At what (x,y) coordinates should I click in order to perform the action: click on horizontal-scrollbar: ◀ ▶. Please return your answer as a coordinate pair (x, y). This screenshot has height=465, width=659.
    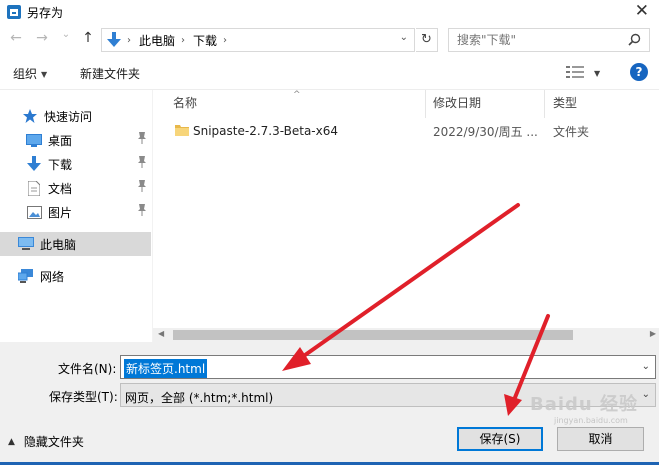
    Looking at the image, I should click on (406, 335).